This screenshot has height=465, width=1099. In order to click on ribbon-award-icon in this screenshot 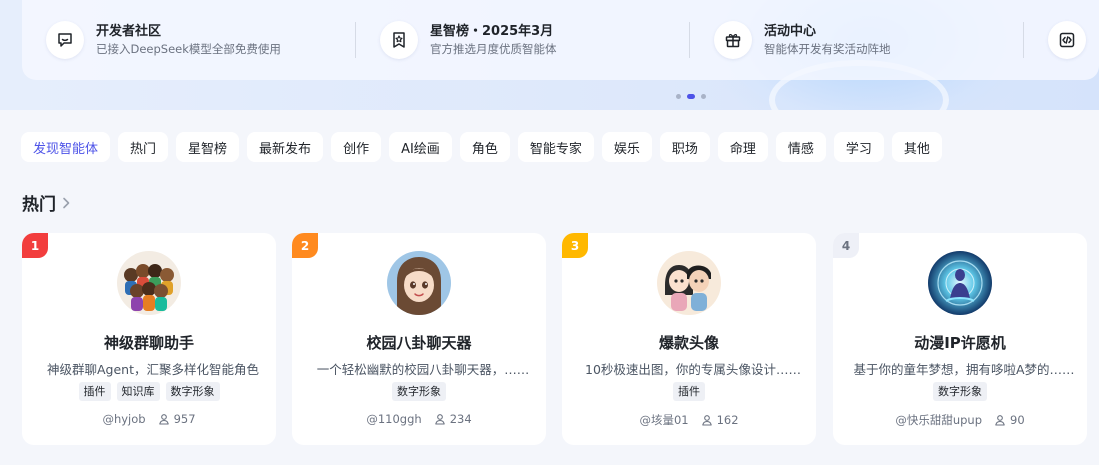, I will do `click(399, 40)`.